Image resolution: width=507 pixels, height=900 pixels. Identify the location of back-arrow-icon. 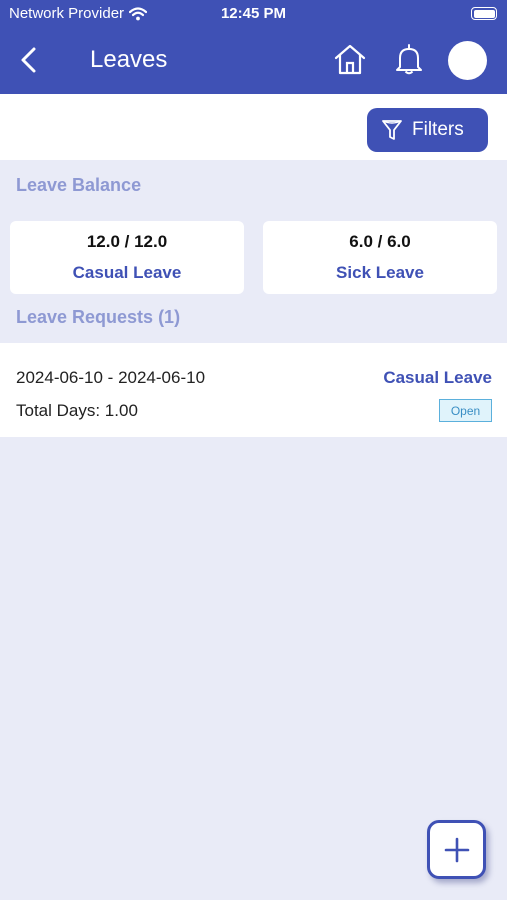
(29, 60).